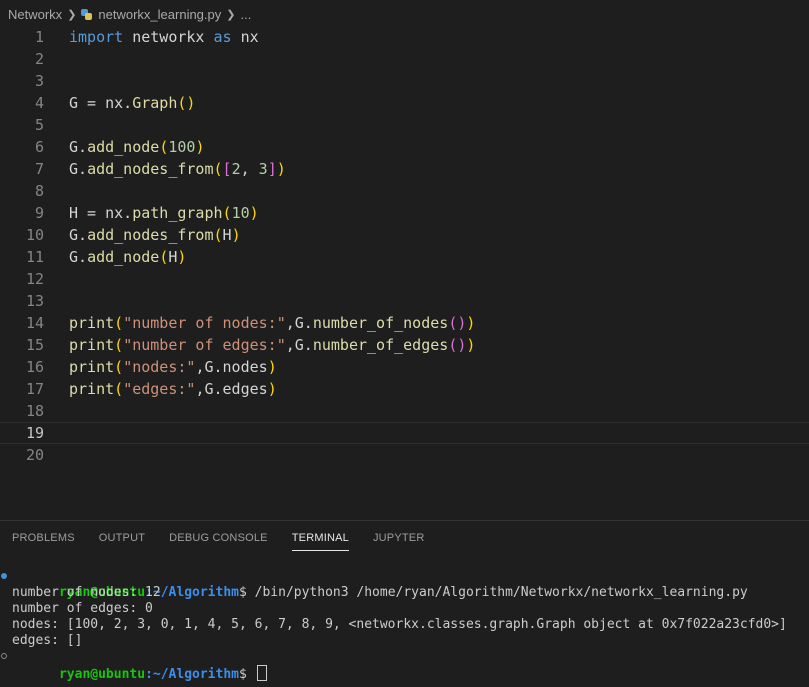 Image resolution: width=809 pixels, height=687 pixels. Describe the element at coordinates (404, 81) in the screenshot. I see `code-line: 3` at that location.